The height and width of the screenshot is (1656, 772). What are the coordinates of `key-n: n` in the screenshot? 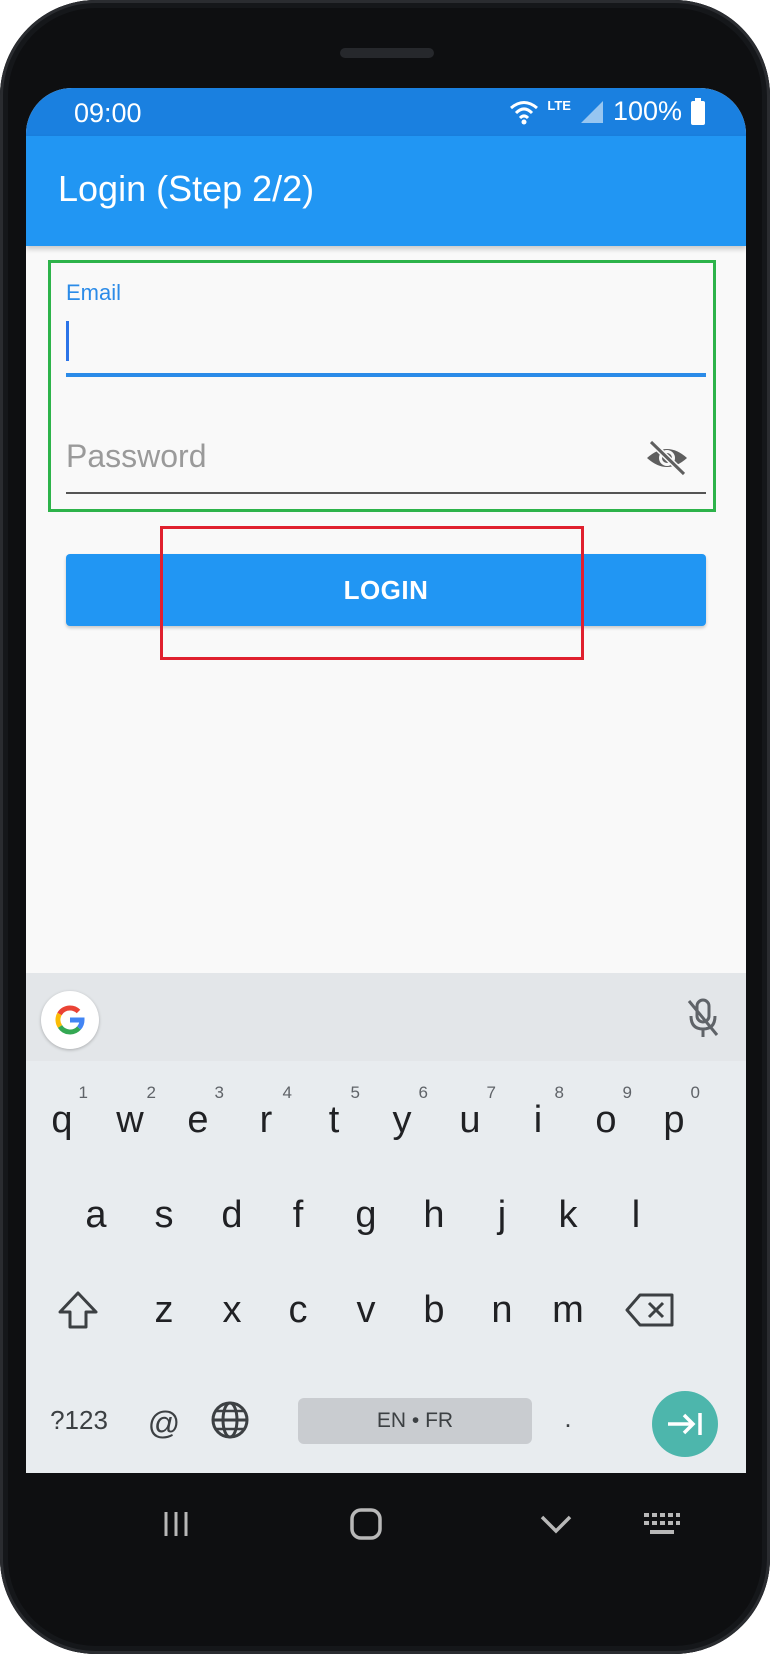 It's located at (502, 1310).